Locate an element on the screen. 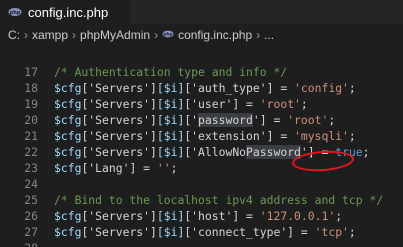 This screenshot has height=247, width=403. tab-bar: php config.inc.php is located at coordinates (201, 12).